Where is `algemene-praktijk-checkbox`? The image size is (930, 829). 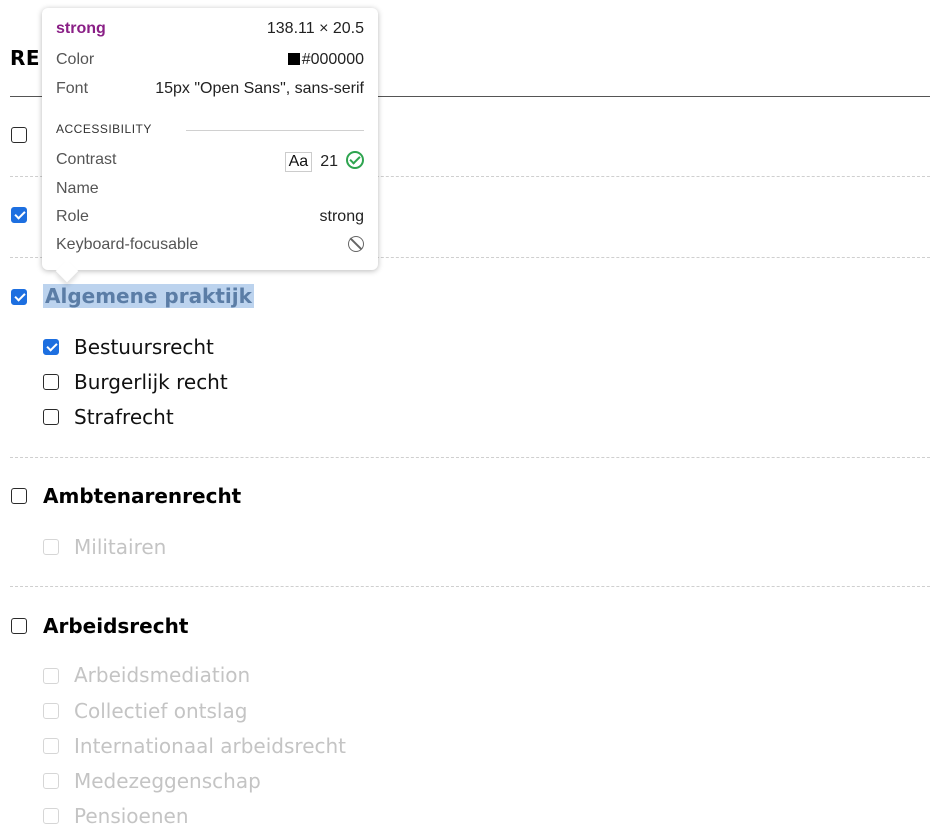
algemene-praktijk-checkbox is located at coordinates (19, 297).